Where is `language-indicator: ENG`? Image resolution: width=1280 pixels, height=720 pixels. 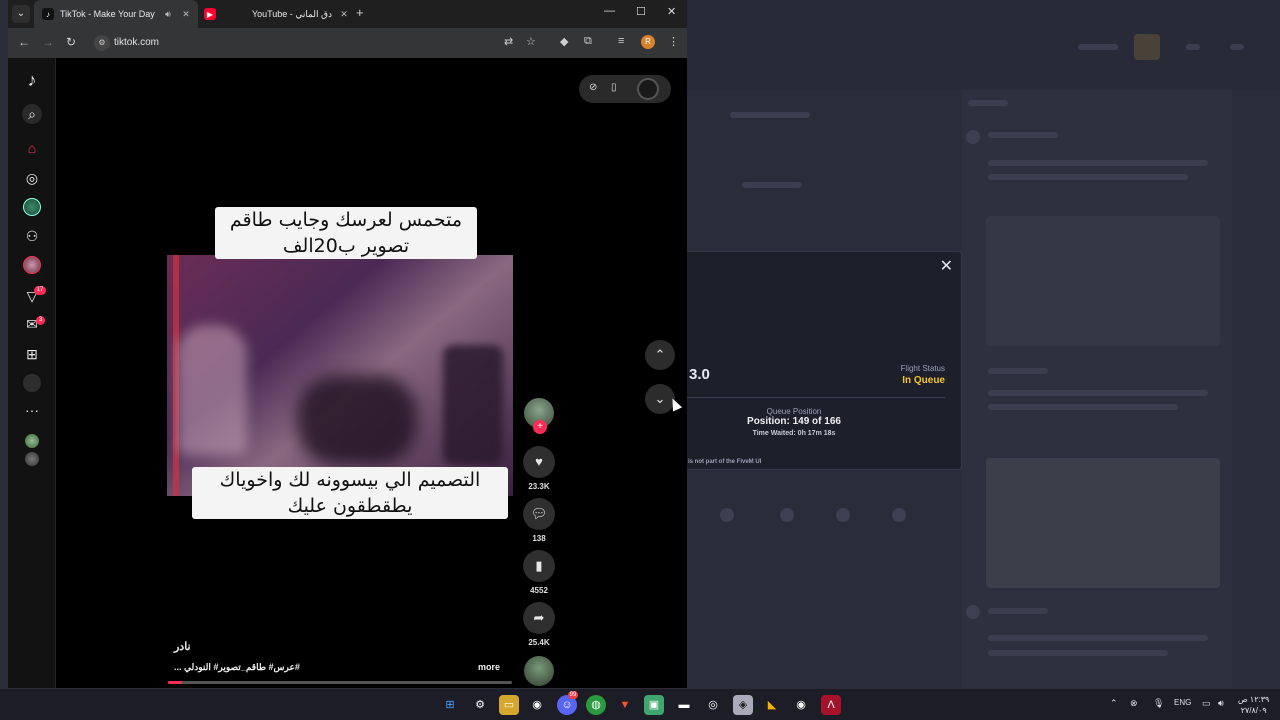
language-indicator: ENG is located at coordinates (1182, 702).